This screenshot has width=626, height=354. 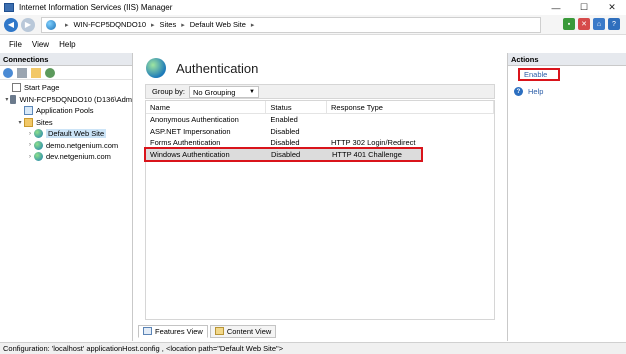 I want to click on home-icon: ⌂, so click(x=599, y=24).